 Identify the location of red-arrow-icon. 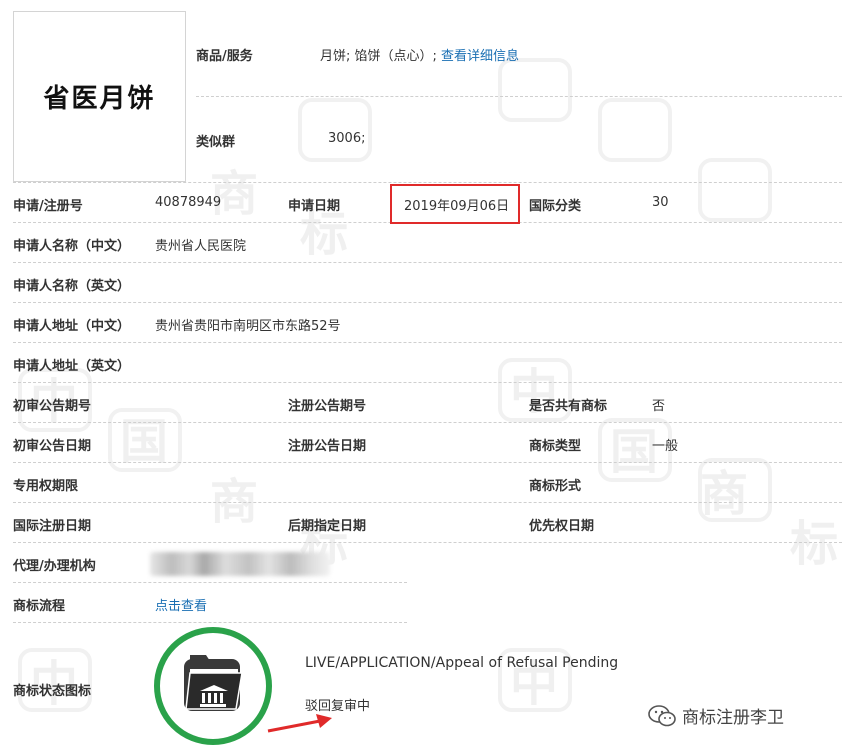
(299, 723).